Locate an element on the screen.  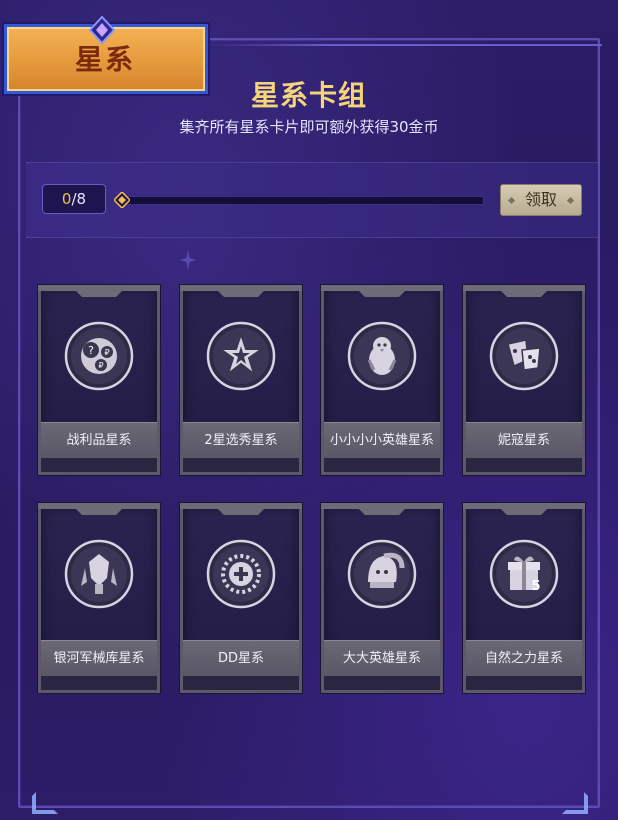
page-subtitle: 集齐所有星系卡片即可额外获得30金币 is located at coordinates (309, 127).